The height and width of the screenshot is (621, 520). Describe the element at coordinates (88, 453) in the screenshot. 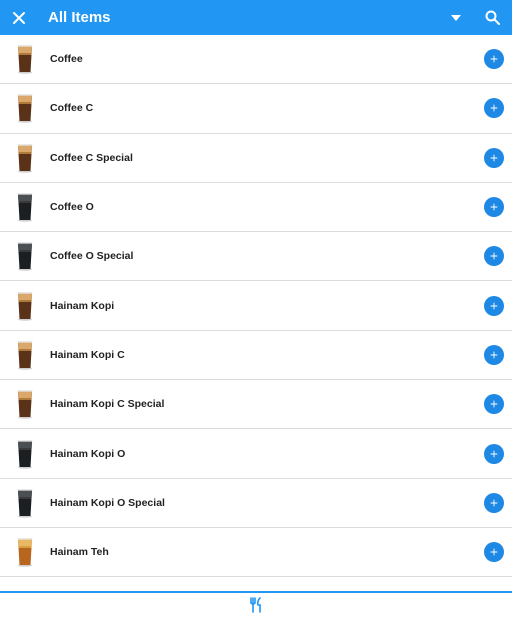

I see `item-name: Hainam Kopi O` at that location.